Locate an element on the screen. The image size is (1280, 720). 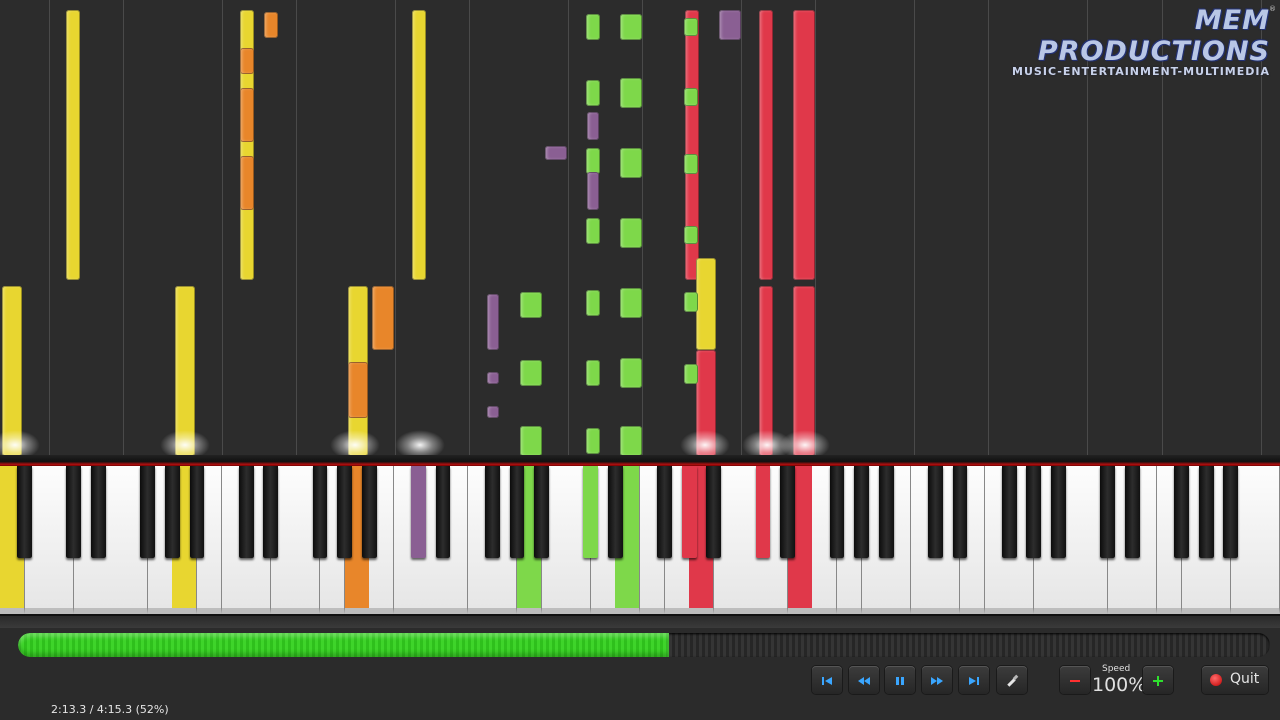
rewind-button is located at coordinates (864, 680).